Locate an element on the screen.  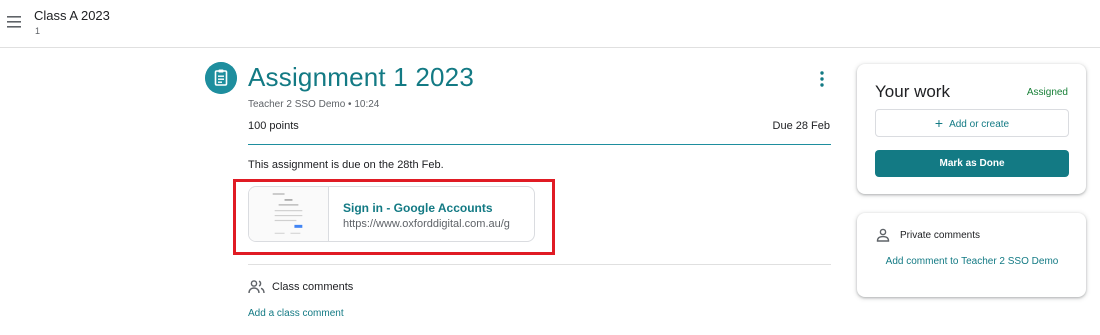
highlight-annotation-box is located at coordinates (394, 217).